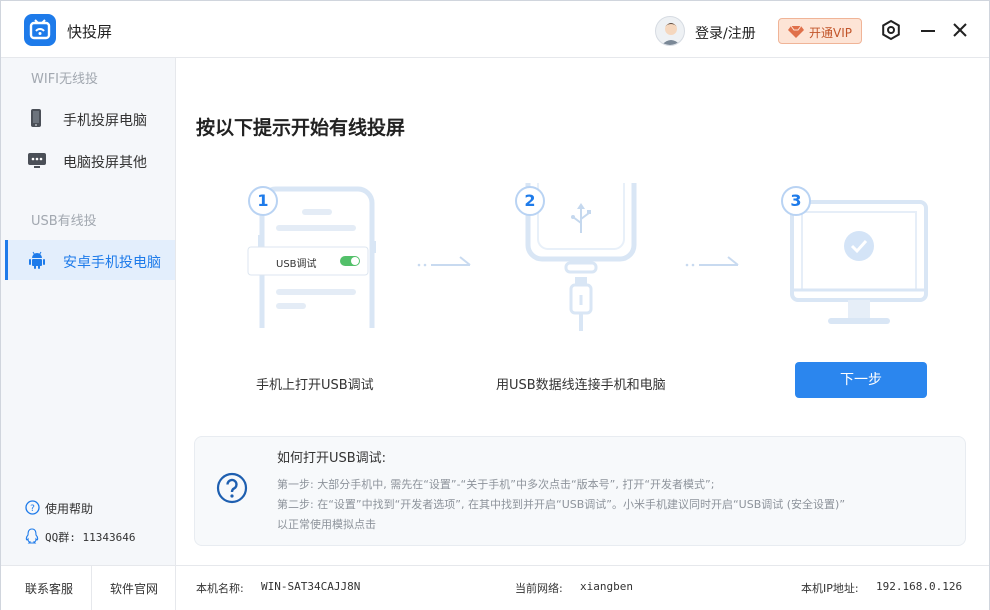 The height and width of the screenshot is (610, 990). Describe the element at coordinates (105, 163) in the screenshot. I see `sidebar-item-label: 电脑投屏其他` at that location.